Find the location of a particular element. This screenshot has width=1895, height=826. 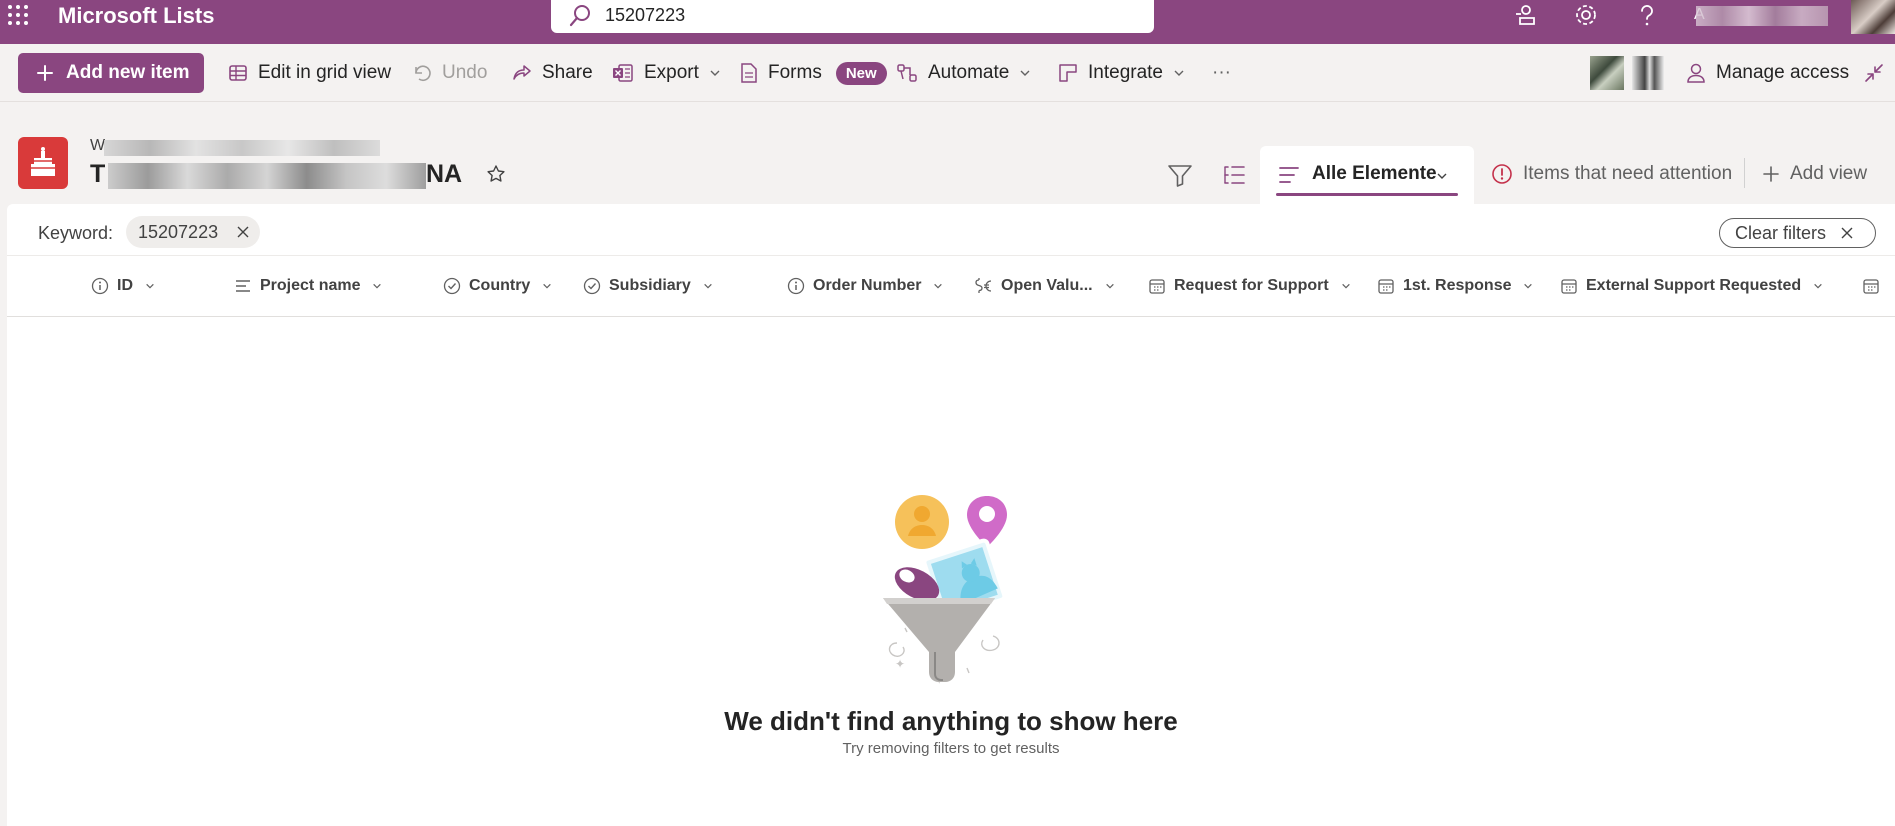

column-header-order-number: Order Number is located at coordinates (865, 286).